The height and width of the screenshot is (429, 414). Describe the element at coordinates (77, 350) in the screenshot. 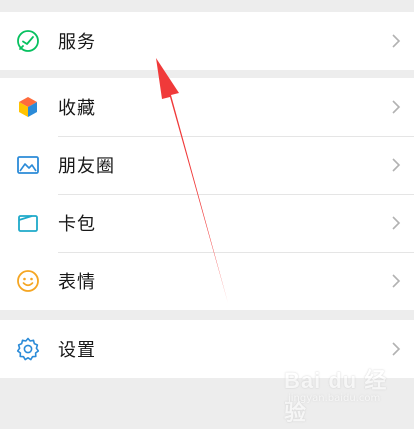

I see `menu-item-label: 设置` at that location.